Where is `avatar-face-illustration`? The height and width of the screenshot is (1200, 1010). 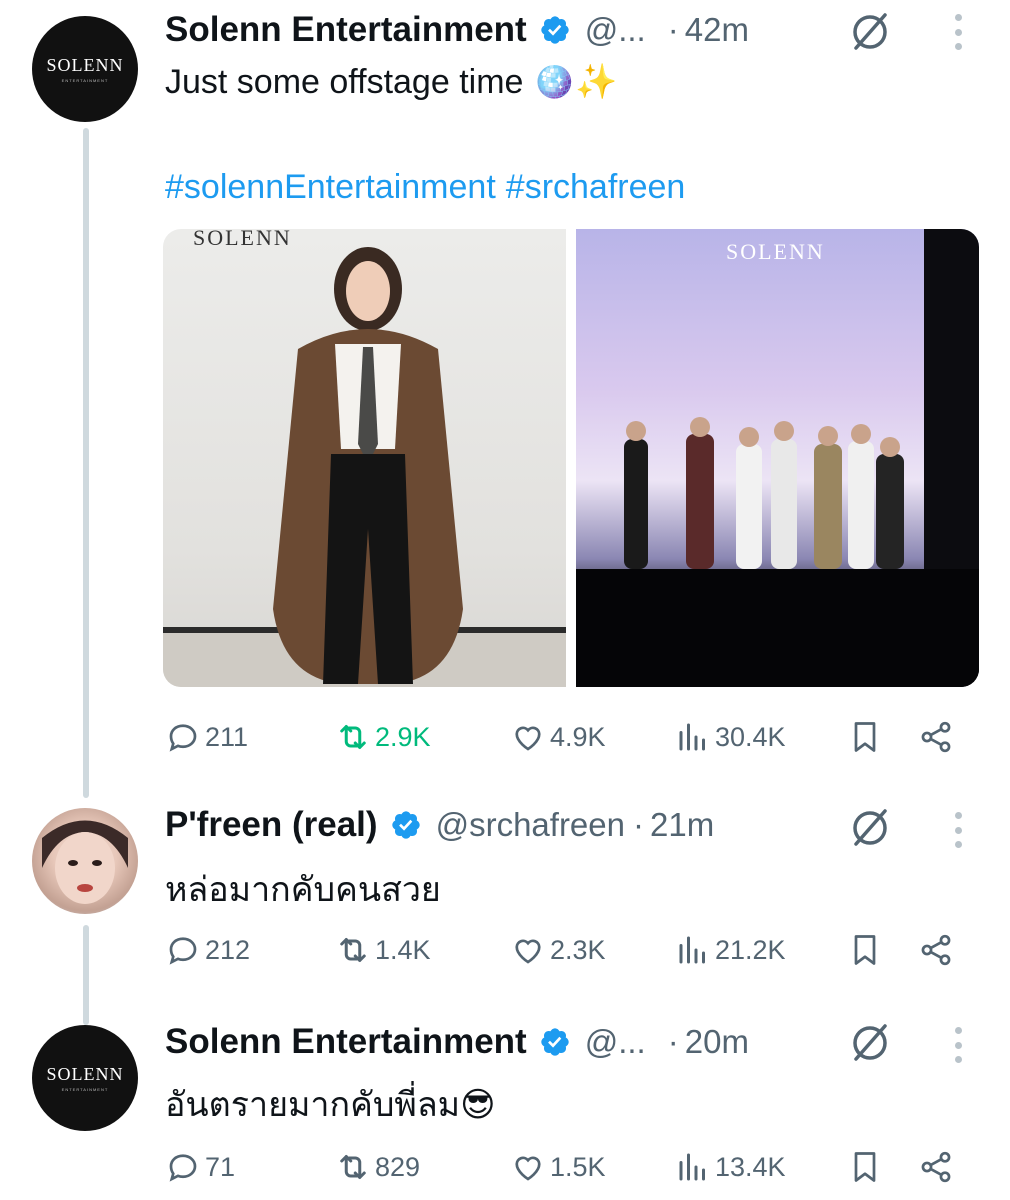 avatar-face-illustration is located at coordinates (85, 862).